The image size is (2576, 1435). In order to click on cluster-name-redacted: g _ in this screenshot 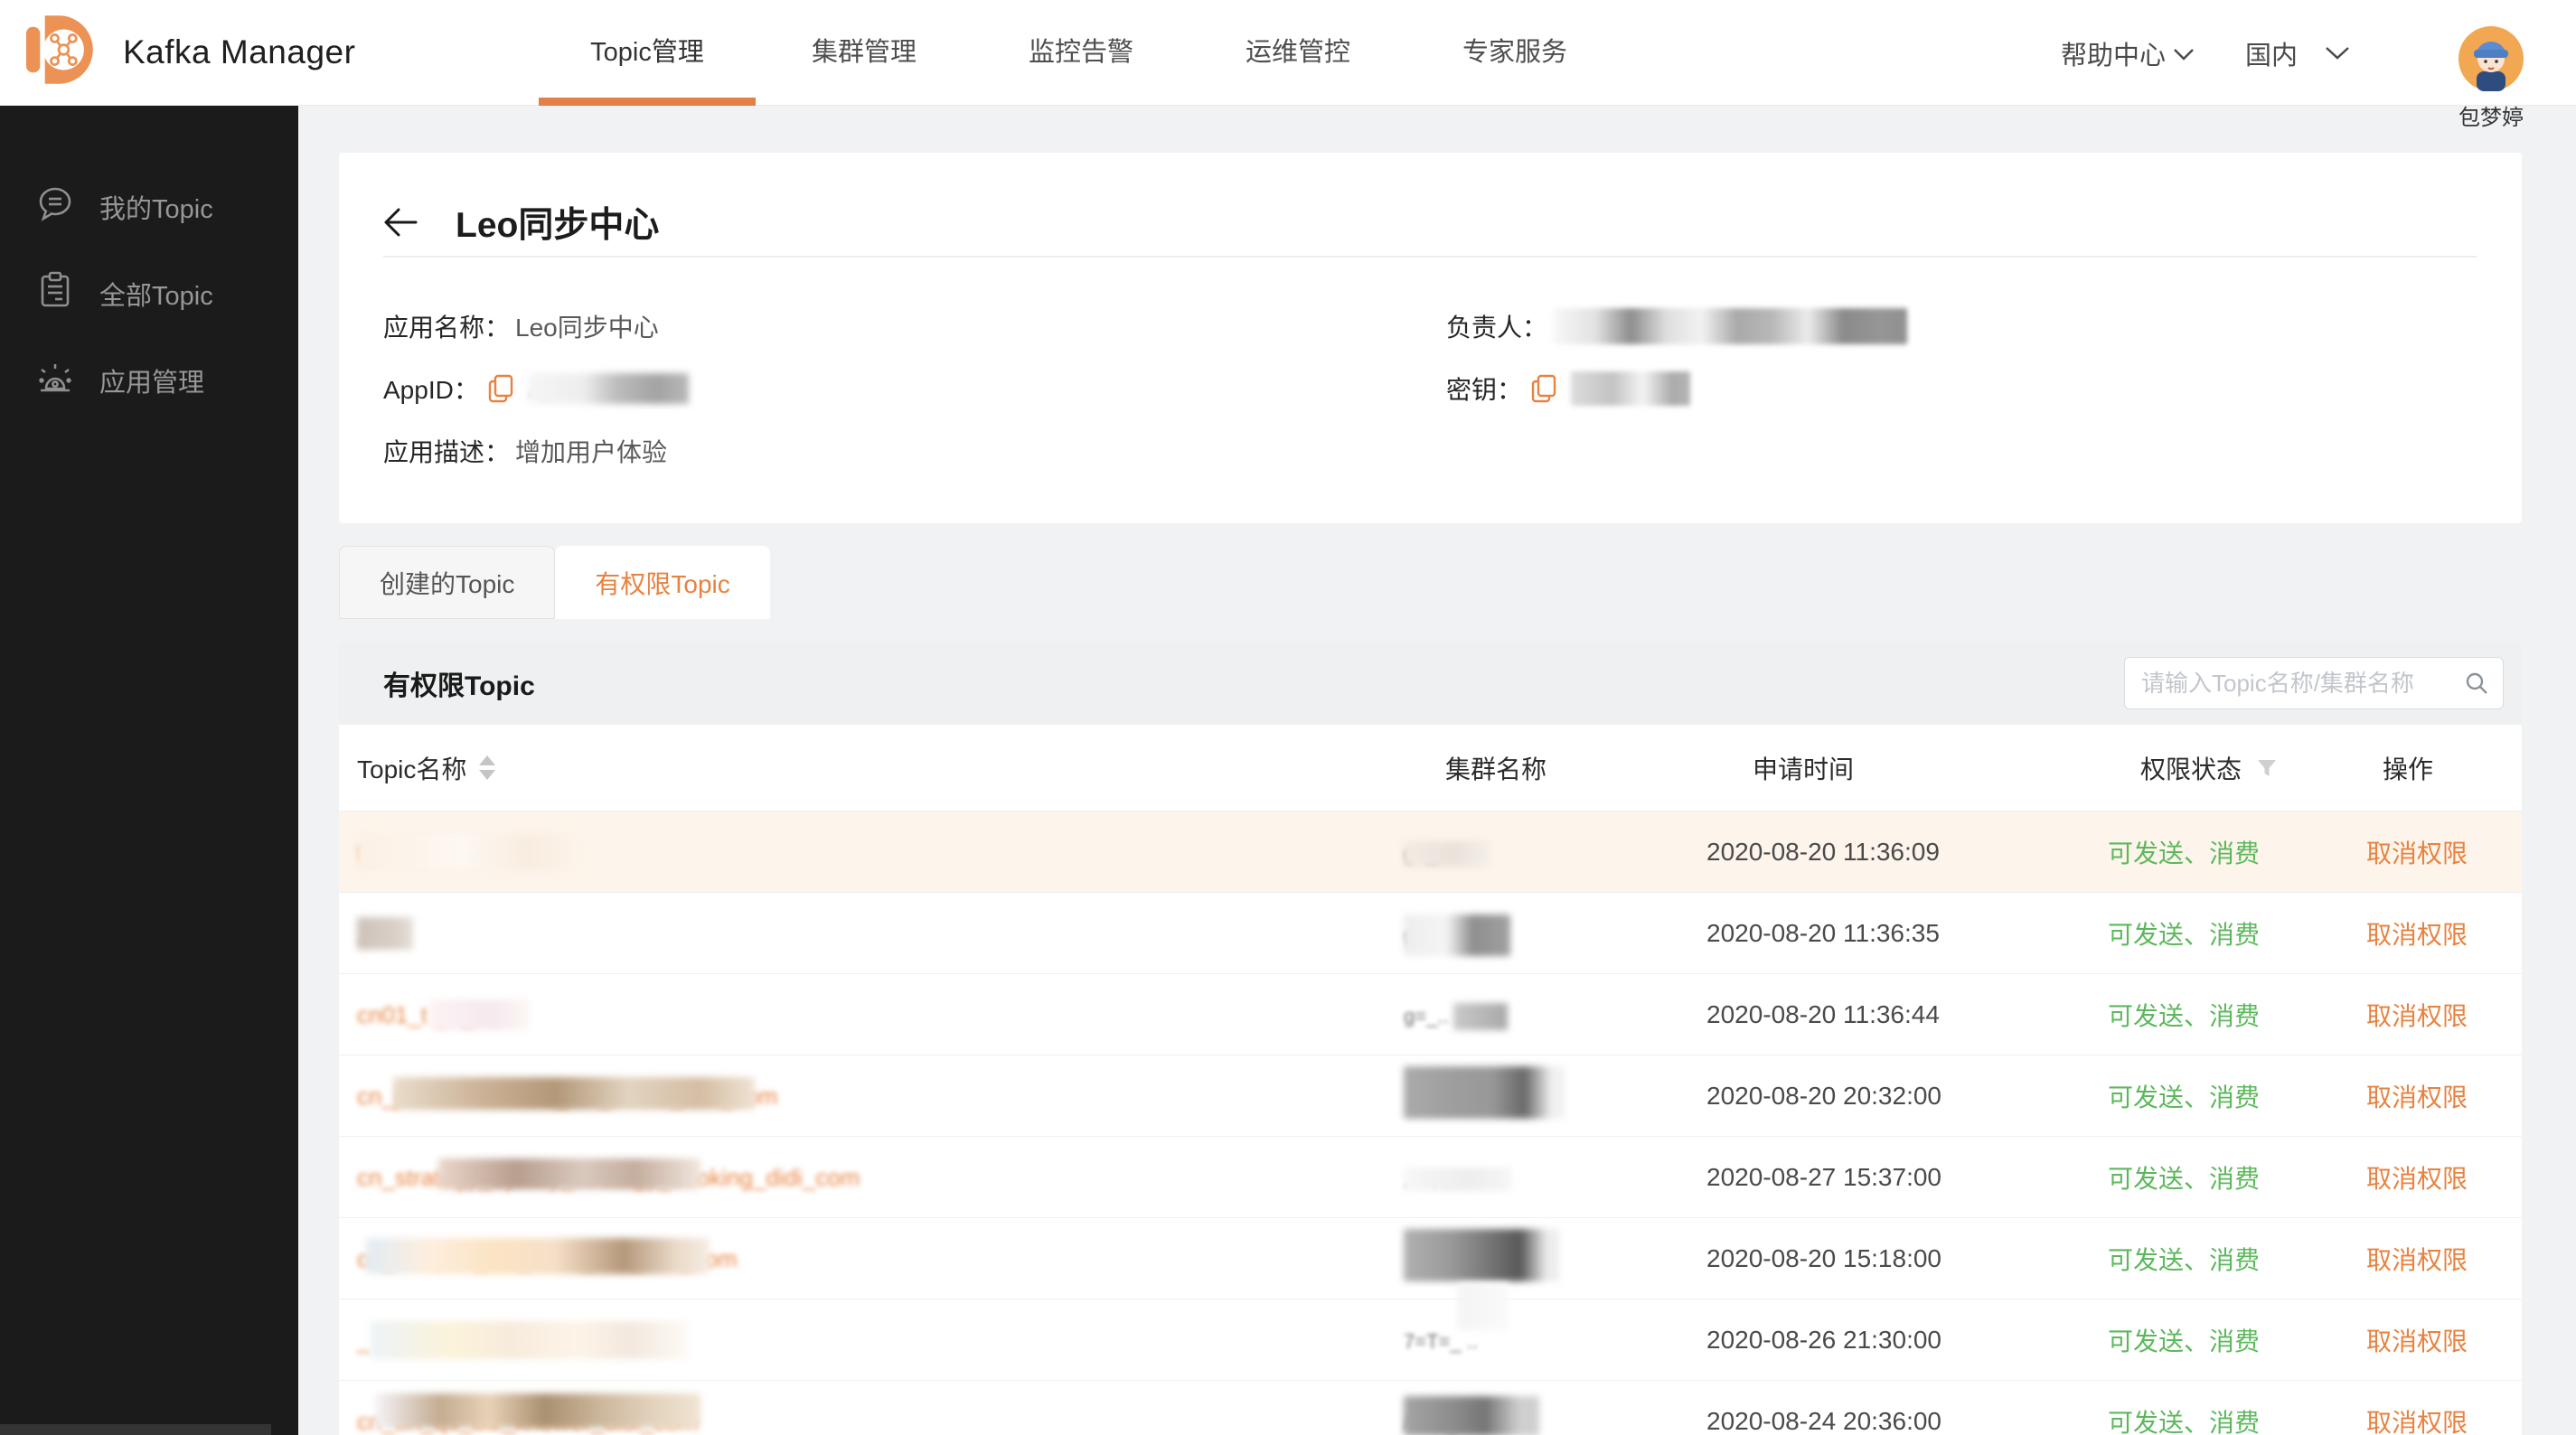, I will do `click(1457, 935)`.